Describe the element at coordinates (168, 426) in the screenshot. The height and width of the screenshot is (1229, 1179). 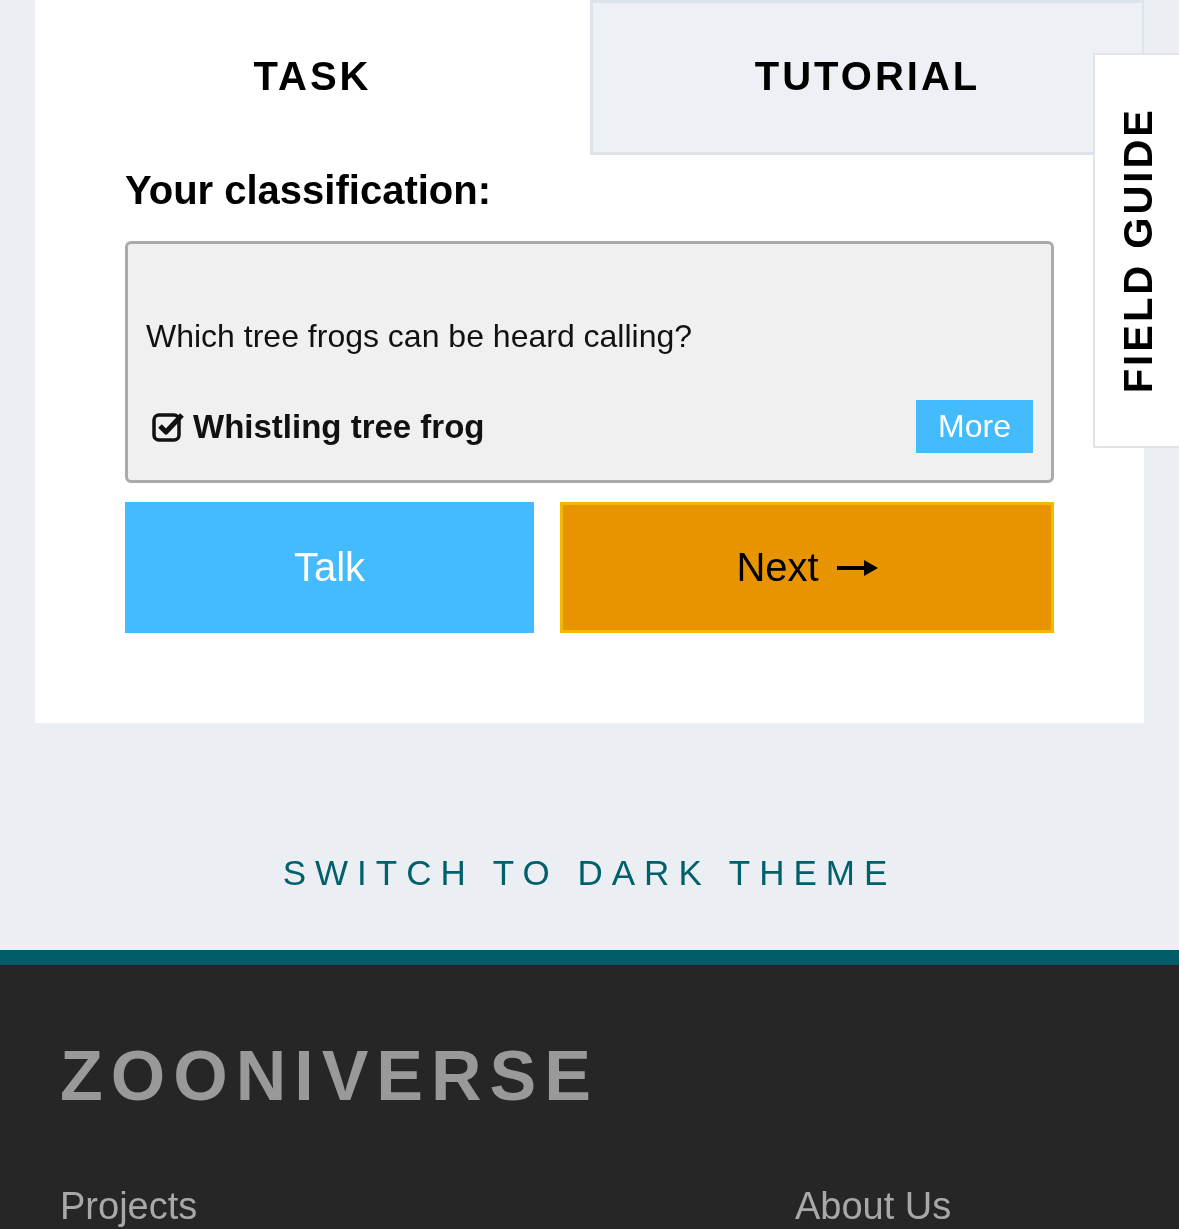
I see `checked-checkbox-icon` at that location.